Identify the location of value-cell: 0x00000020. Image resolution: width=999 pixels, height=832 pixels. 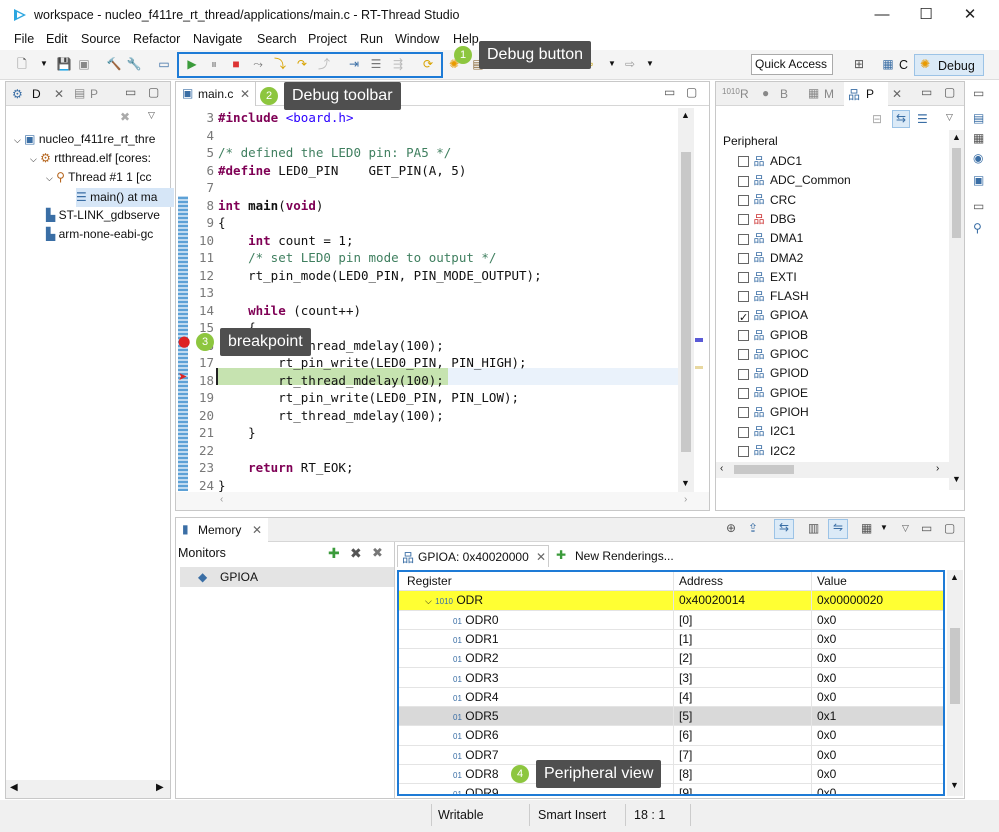
(850, 600).